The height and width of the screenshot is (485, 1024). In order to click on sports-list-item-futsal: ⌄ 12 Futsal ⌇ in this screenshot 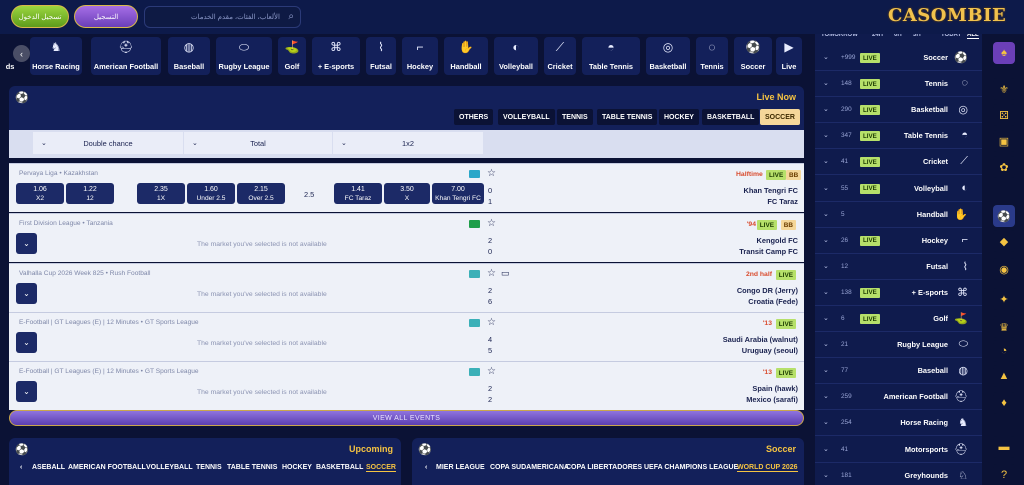, I will do `click(898, 267)`.